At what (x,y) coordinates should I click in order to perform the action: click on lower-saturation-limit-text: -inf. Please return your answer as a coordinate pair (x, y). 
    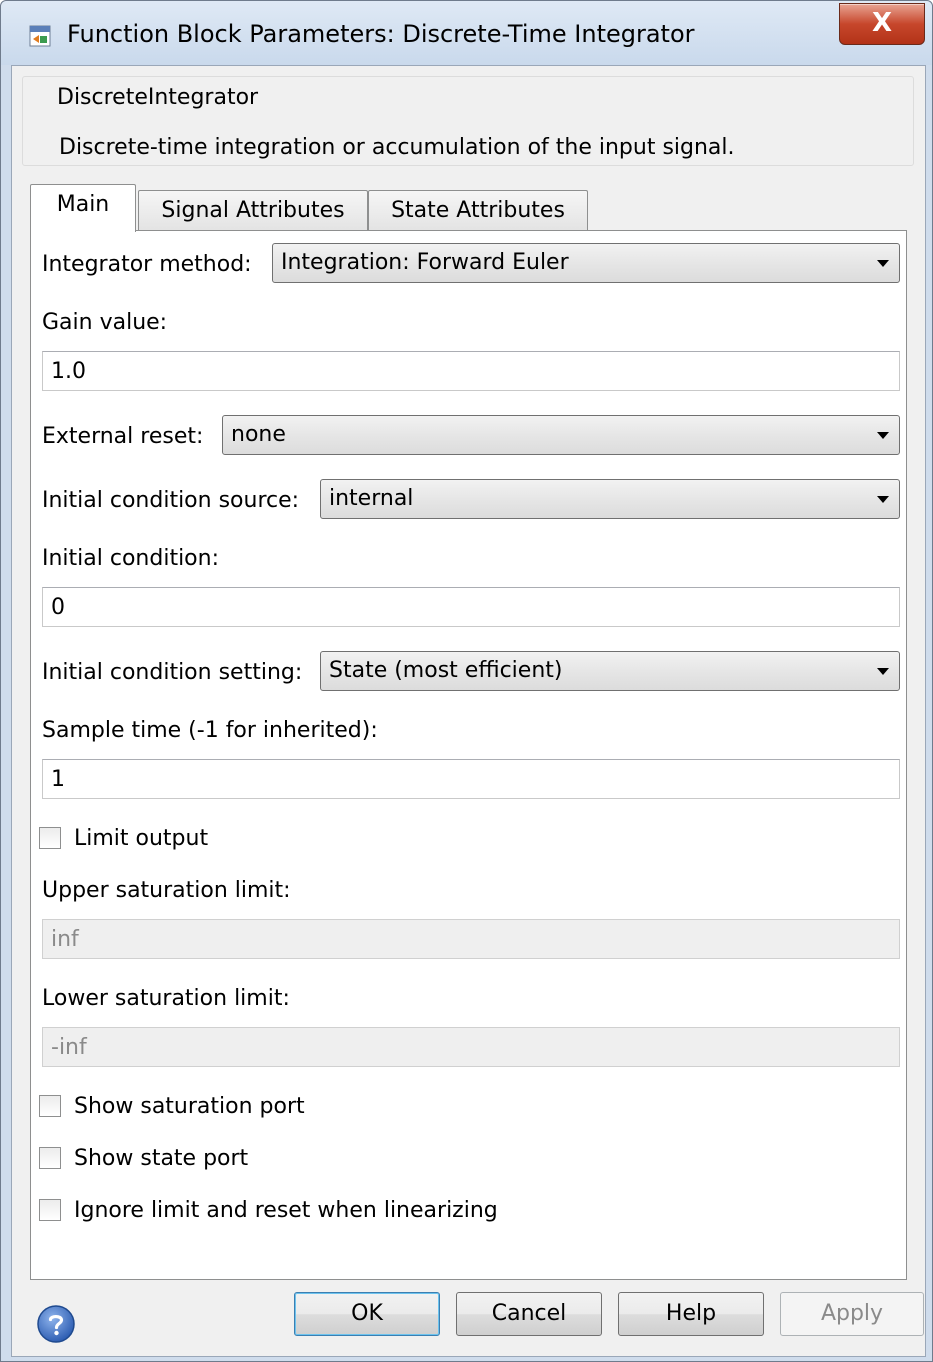
    Looking at the image, I should click on (69, 1047).